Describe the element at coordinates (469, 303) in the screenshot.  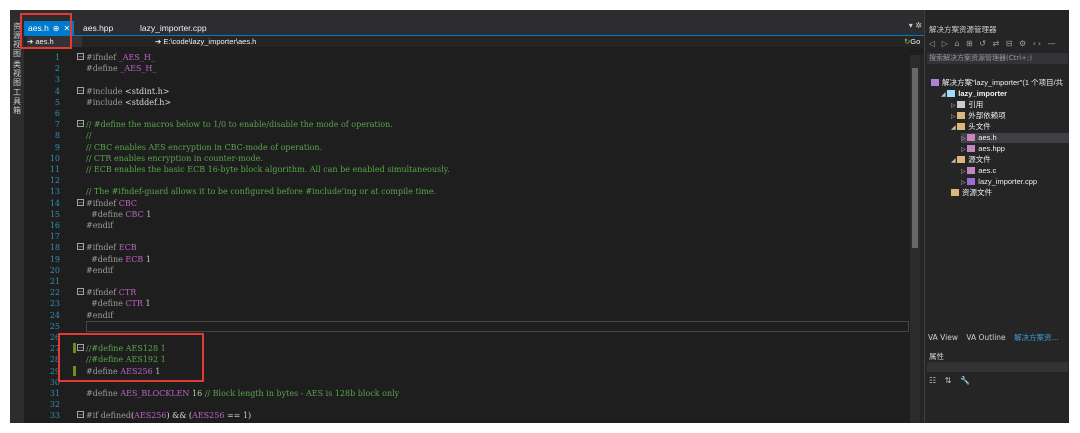
I see `code-line: 23 #define CTR 1` at that location.